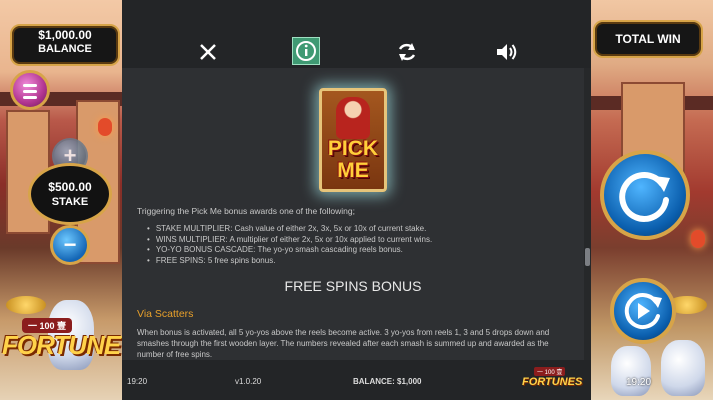 The height and width of the screenshot is (400, 713). I want to click on menu-button, so click(30, 90).